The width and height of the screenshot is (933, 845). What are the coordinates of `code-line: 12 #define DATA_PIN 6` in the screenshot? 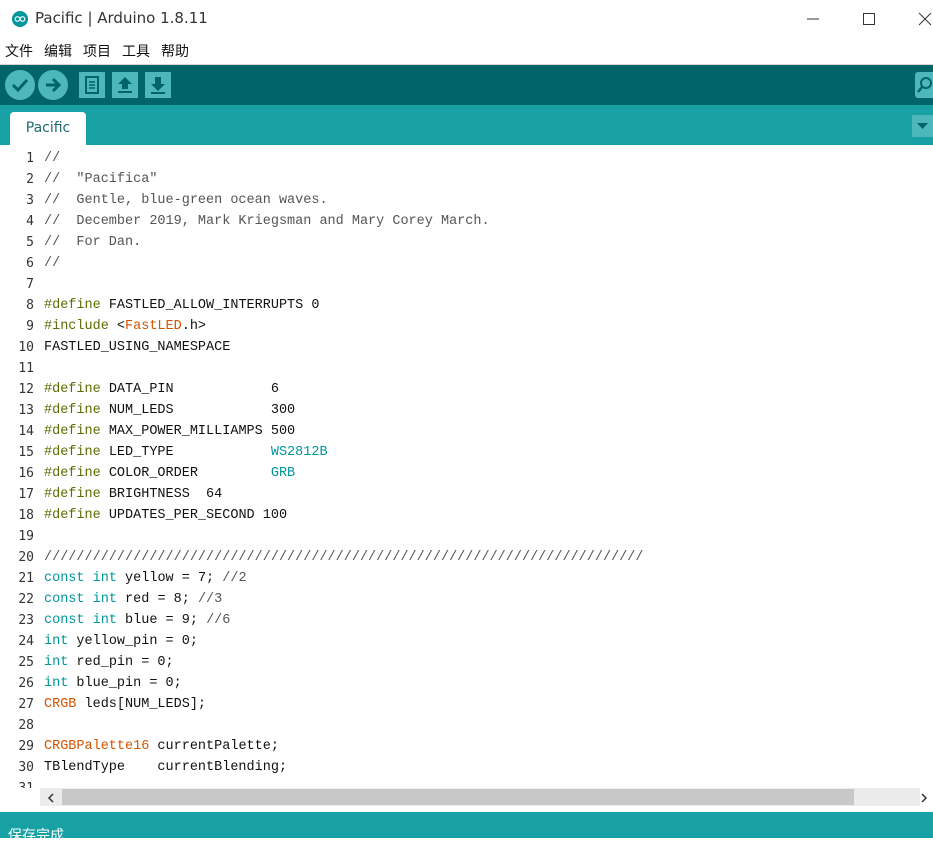 It's located at (465, 389).